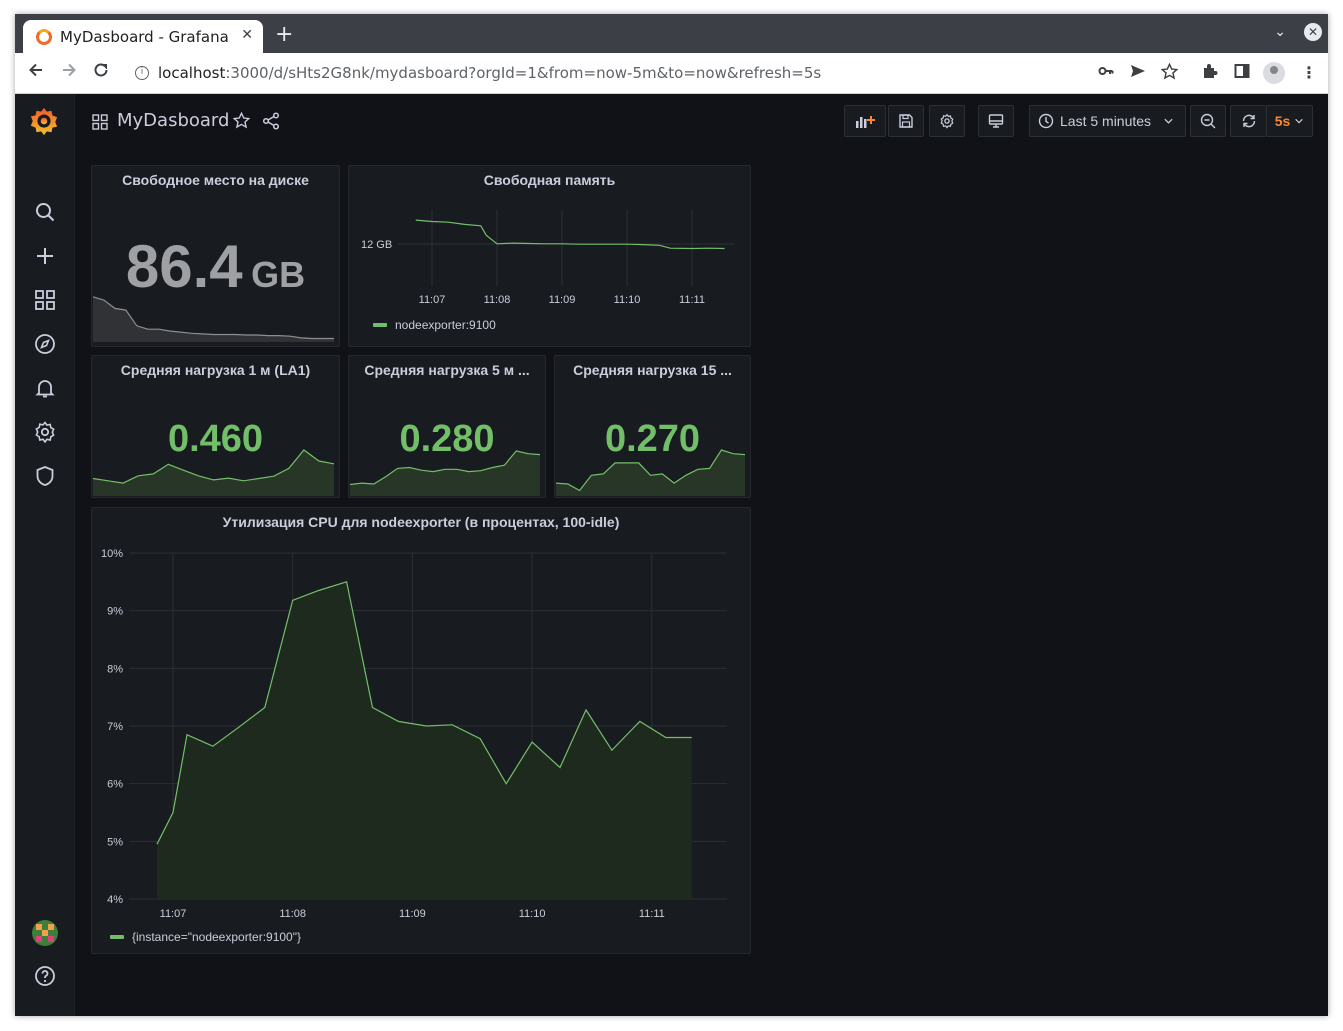 The width and height of the screenshot is (1343, 1031). What do you see at coordinates (216, 937) in the screenshot?
I see `legend-label: {instance="nodeexporter:9100"}` at bounding box center [216, 937].